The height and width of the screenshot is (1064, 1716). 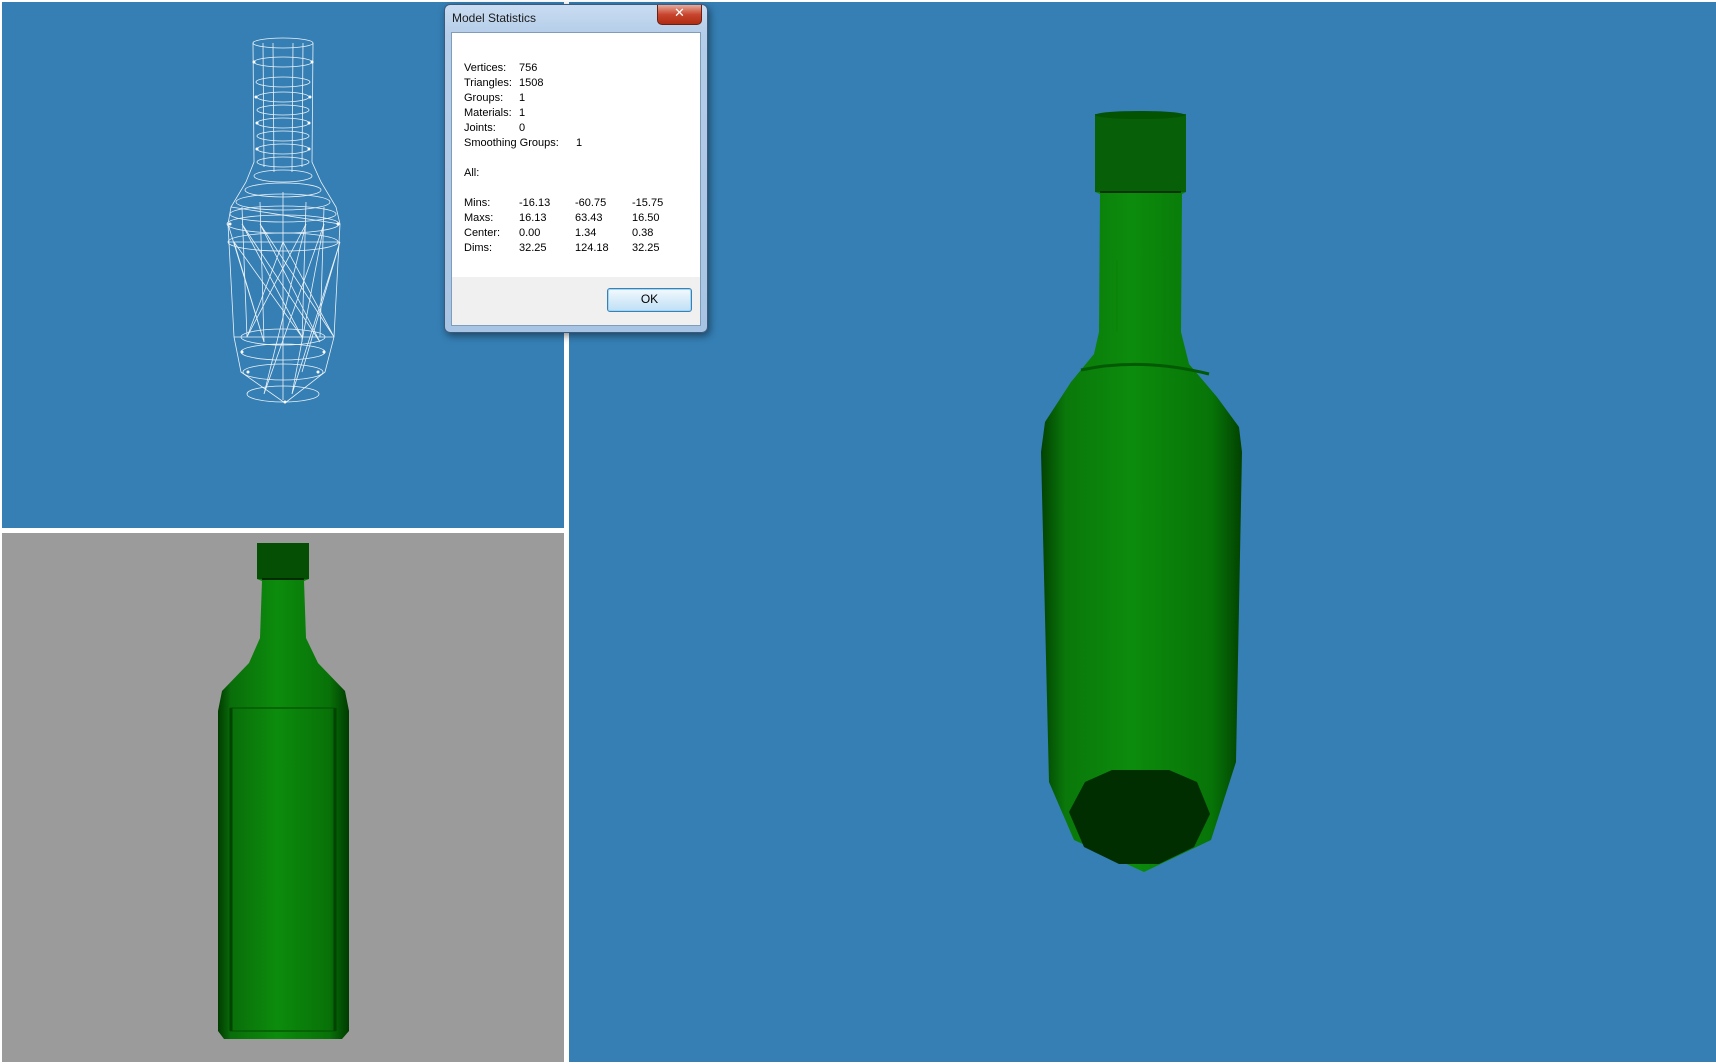 I want to click on stat-value: 756, so click(x=528, y=68).